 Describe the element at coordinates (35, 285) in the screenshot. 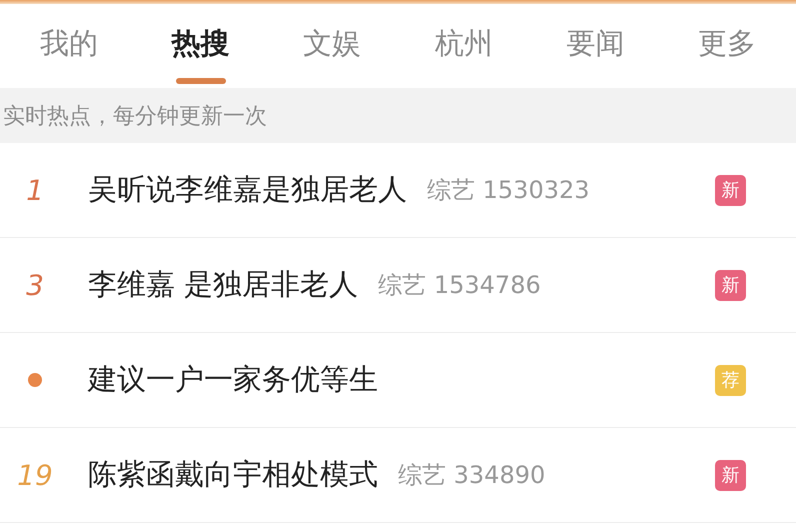

I see `rank-number: 3` at that location.